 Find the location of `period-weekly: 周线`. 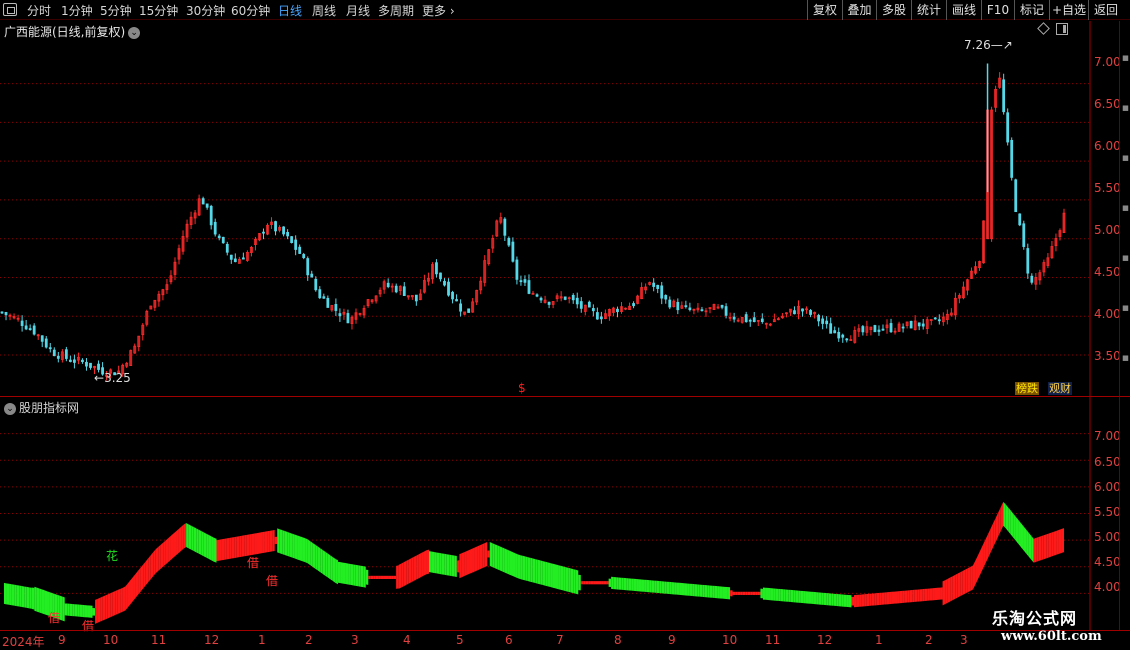

period-weekly: 周线 is located at coordinates (324, 10).